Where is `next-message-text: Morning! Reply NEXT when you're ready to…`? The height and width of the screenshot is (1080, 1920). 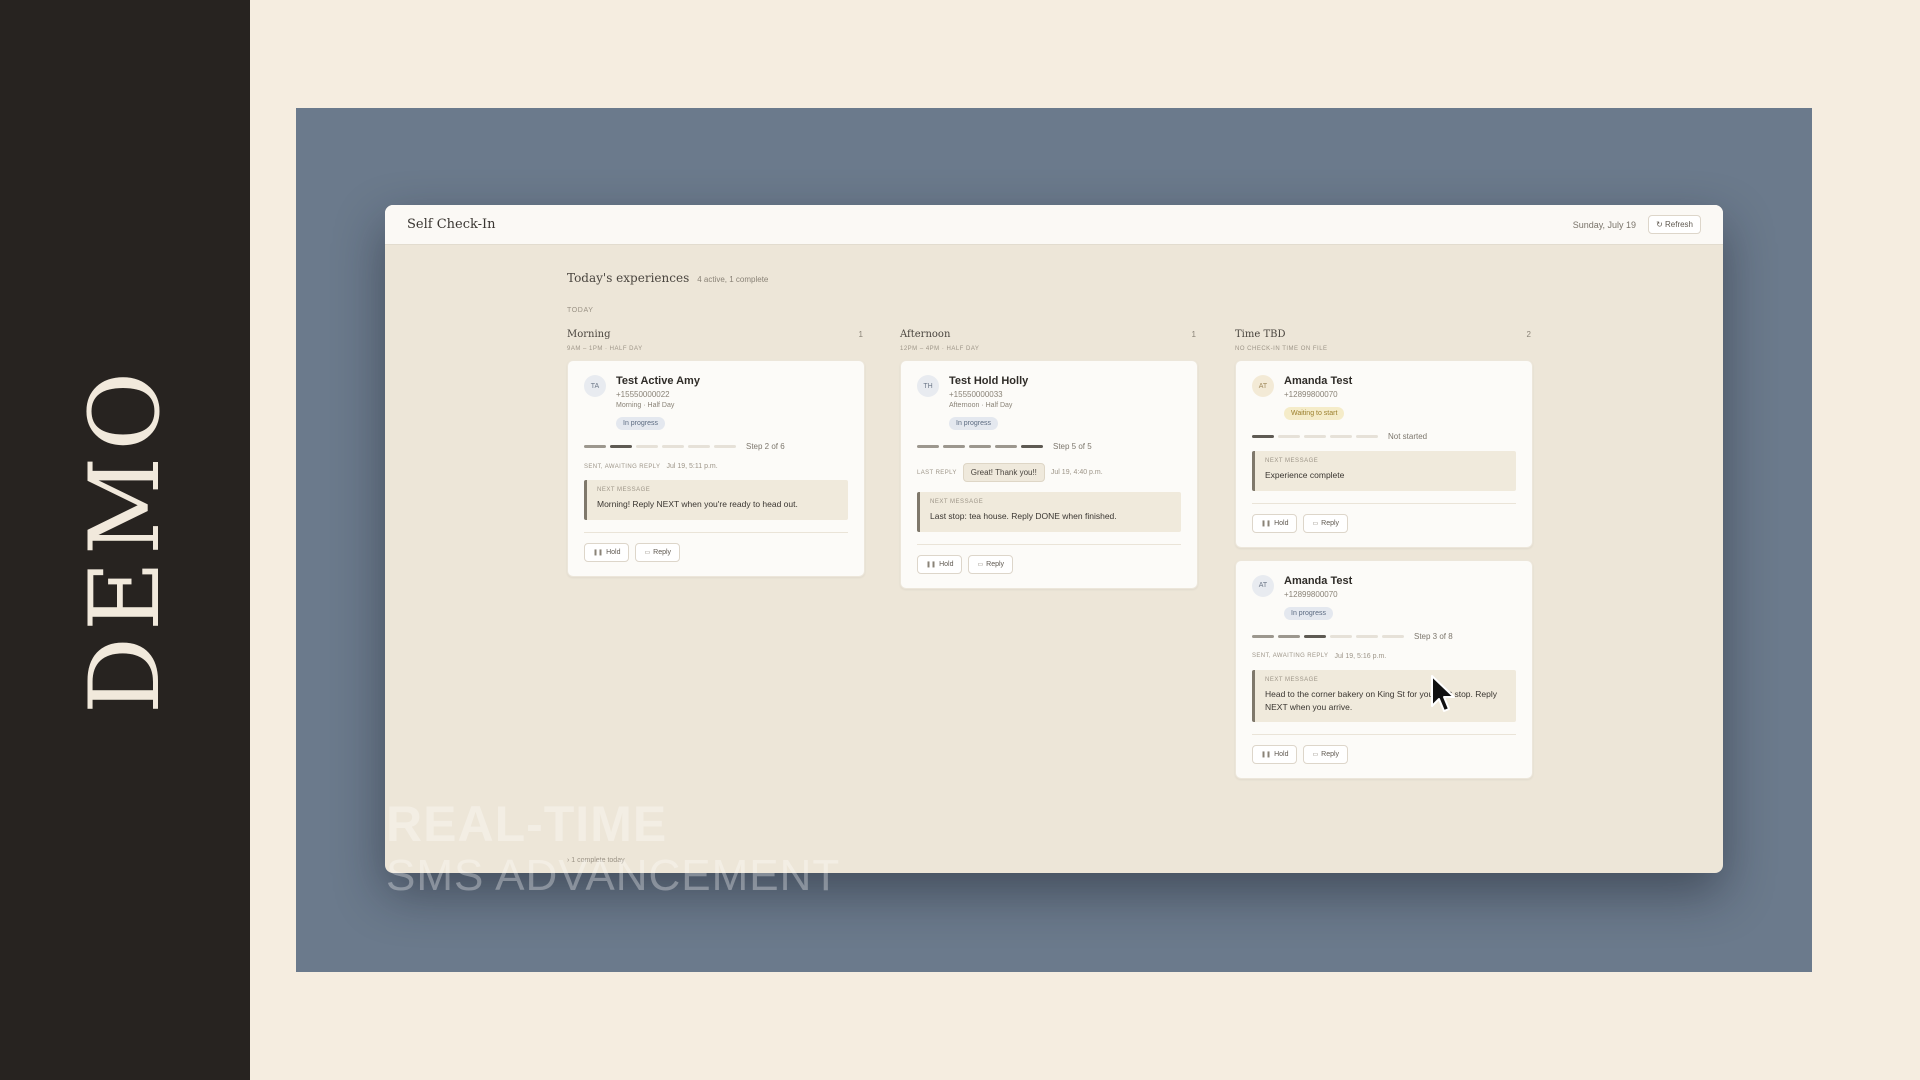
next-message-text: Morning! Reply NEXT when you're ready to… is located at coordinates (697, 504).